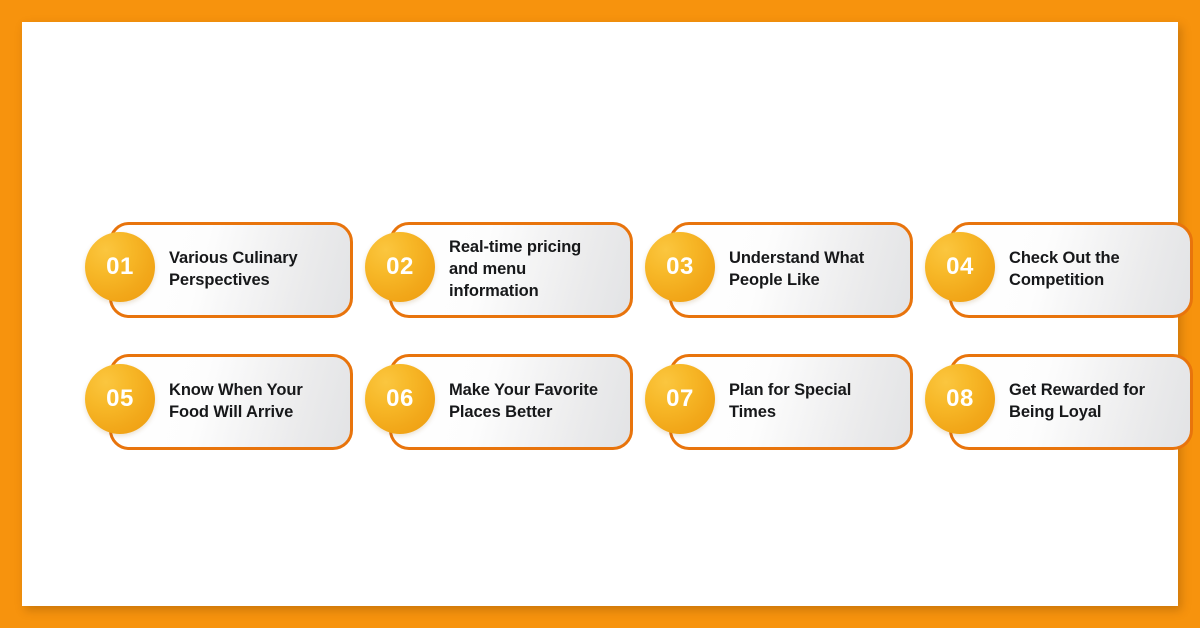  I want to click on card-number-label: 07, so click(680, 398).